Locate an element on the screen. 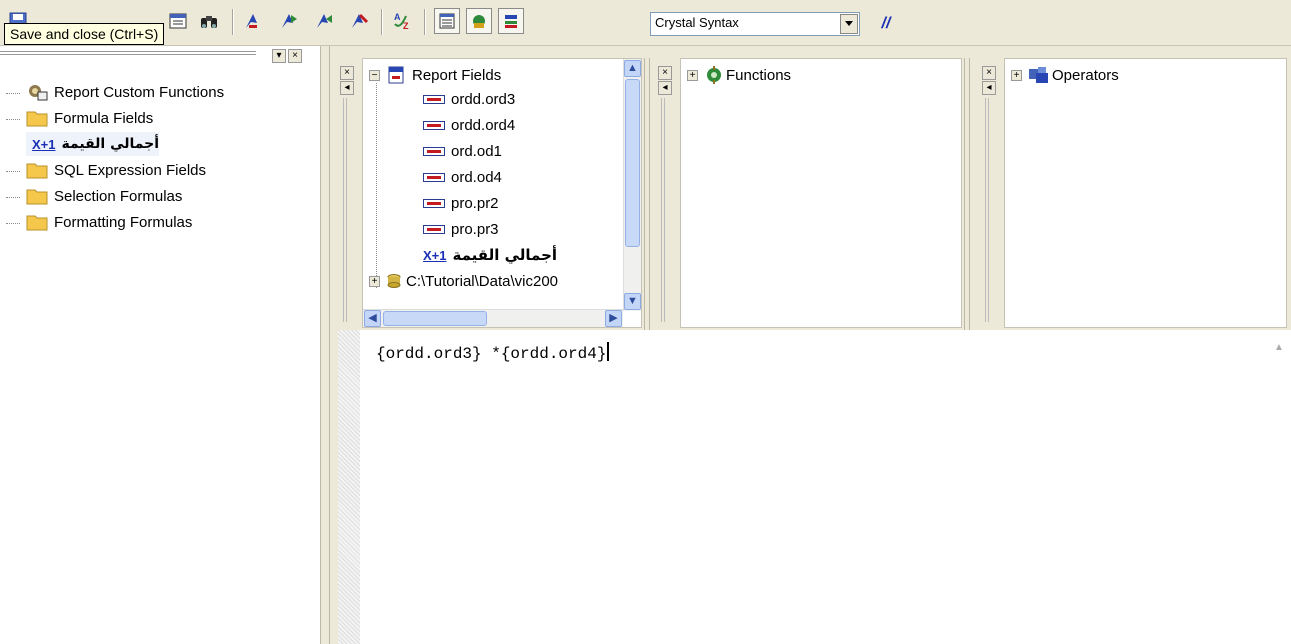 This screenshot has height=644, width=1291. functions-panel-strip: × ◂ is located at coordinates (665, 194).